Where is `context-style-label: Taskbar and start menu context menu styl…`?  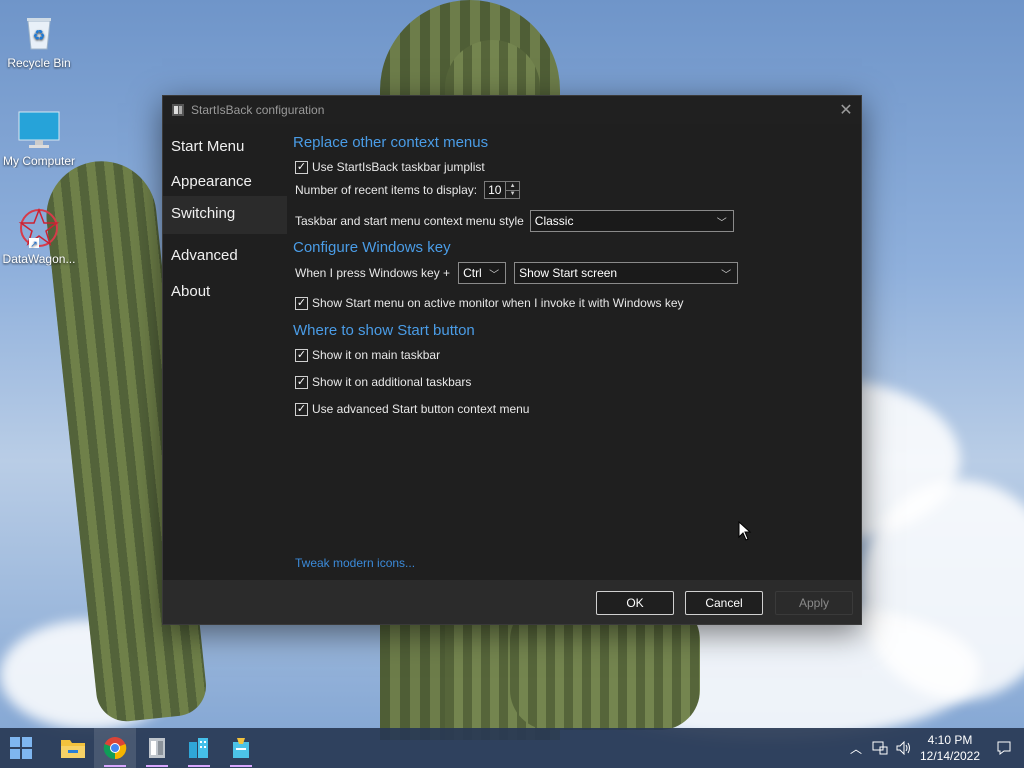 context-style-label: Taskbar and start menu context menu styl… is located at coordinates (409, 221).